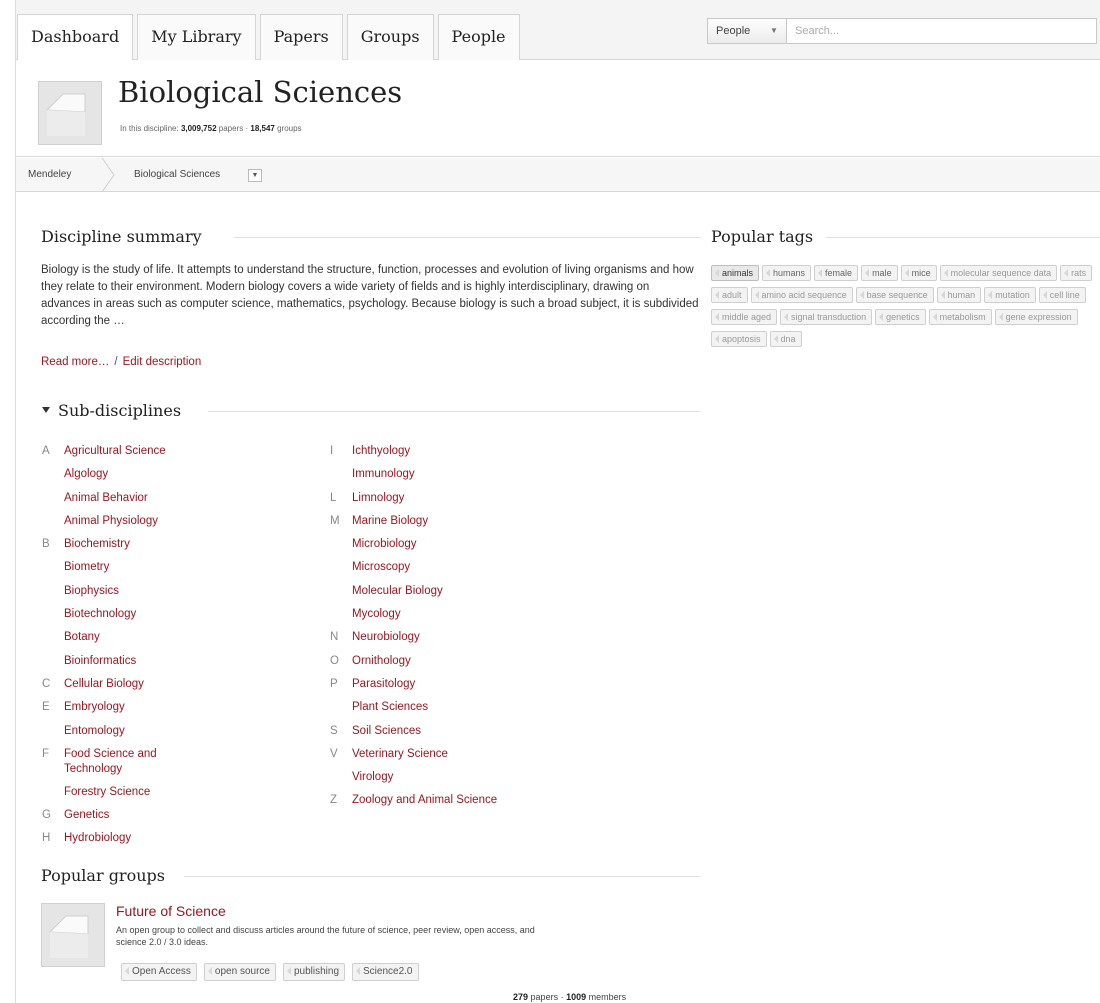 Image resolution: width=1100 pixels, height=1003 pixels. What do you see at coordinates (172, 567) in the screenshot?
I see `subdiscipline-item: Biometry` at bounding box center [172, 567].